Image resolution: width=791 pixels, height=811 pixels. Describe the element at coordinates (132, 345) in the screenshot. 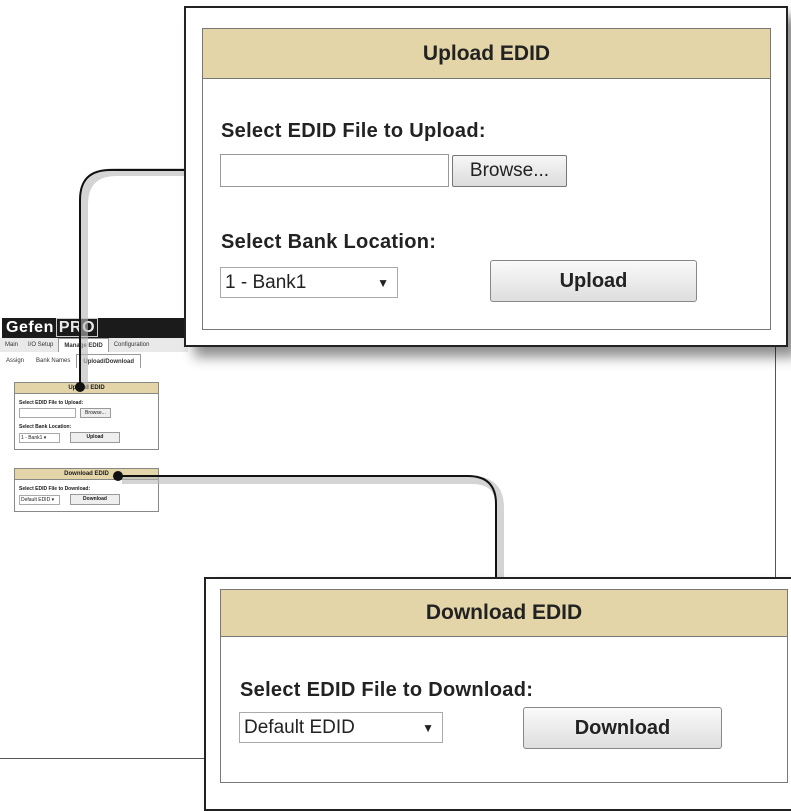

I see `tab-configuration: Configuration` at that location.